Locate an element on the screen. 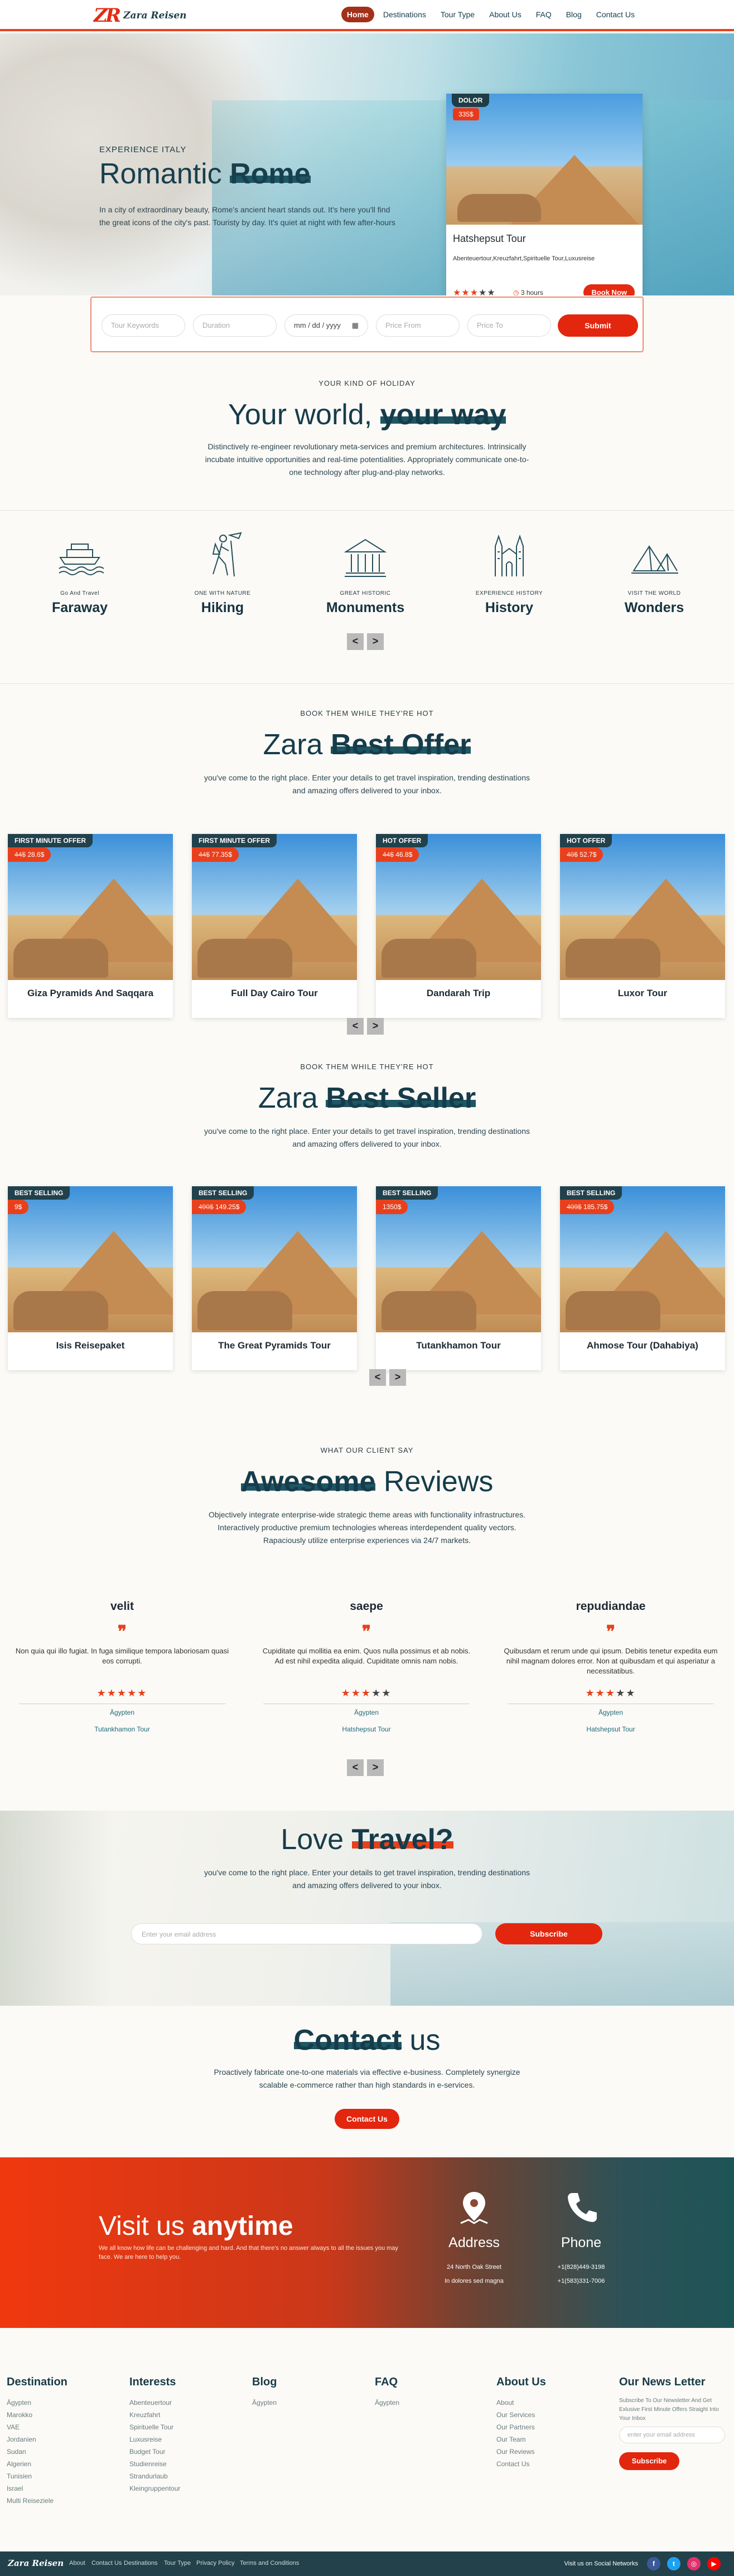  category-carousel-controls: < > is located at coordinates (366, 641).